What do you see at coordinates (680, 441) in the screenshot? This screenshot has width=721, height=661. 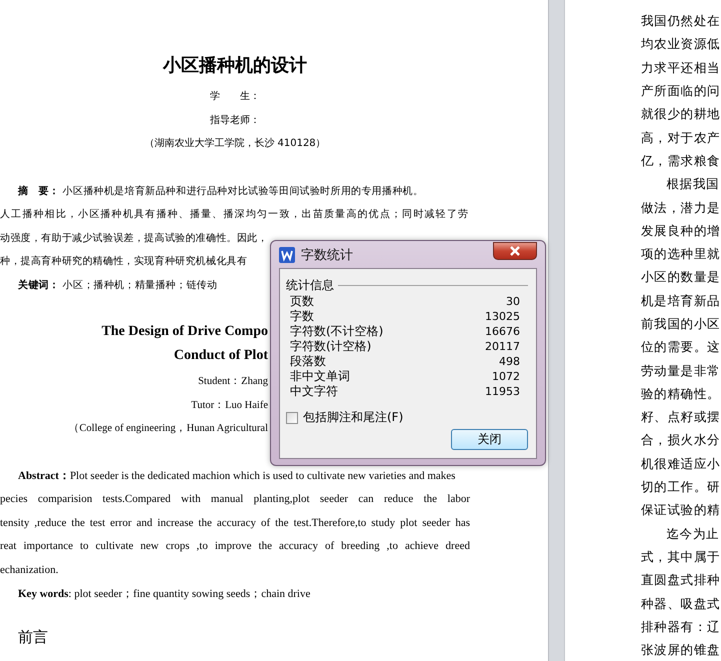 I see `paragraph-line: 合，损火水分` at bounding box center [680, 441].